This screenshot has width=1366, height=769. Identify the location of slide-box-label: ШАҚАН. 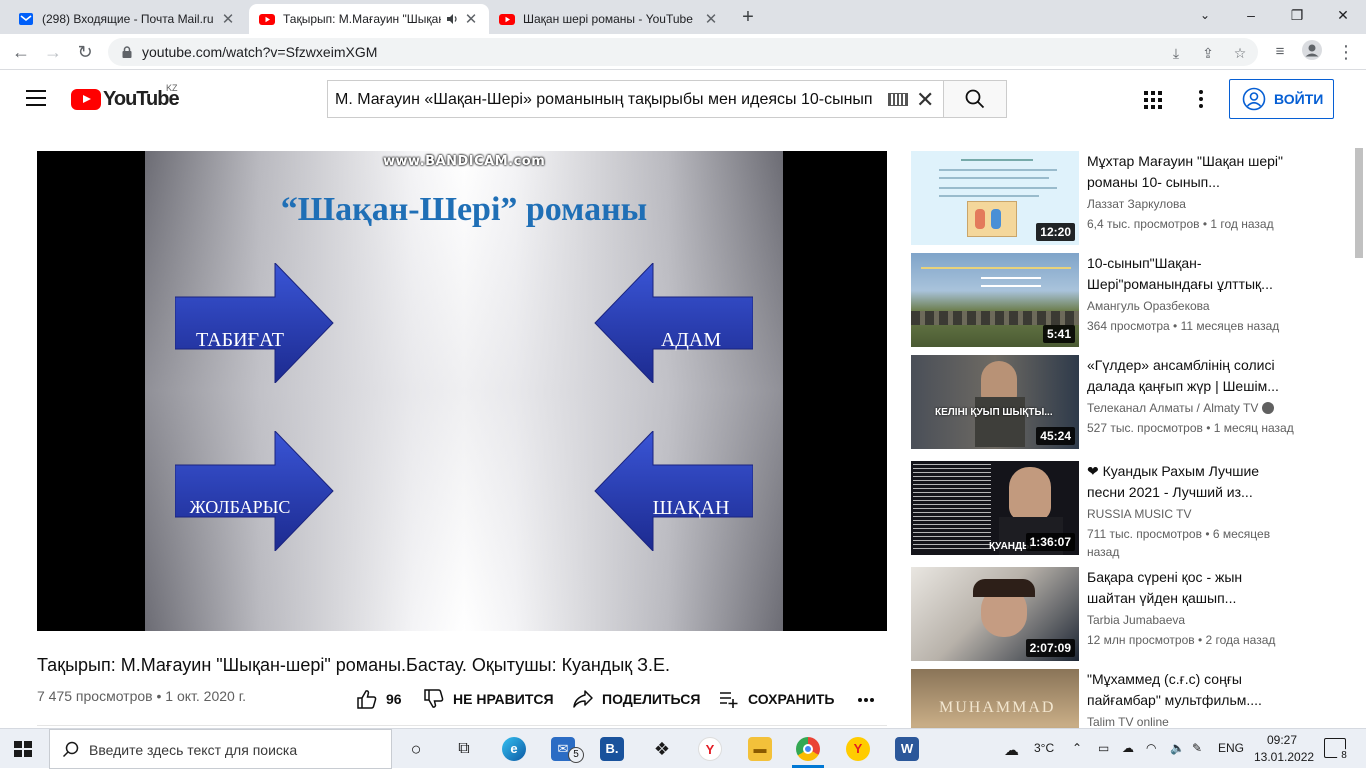
(691, 508).